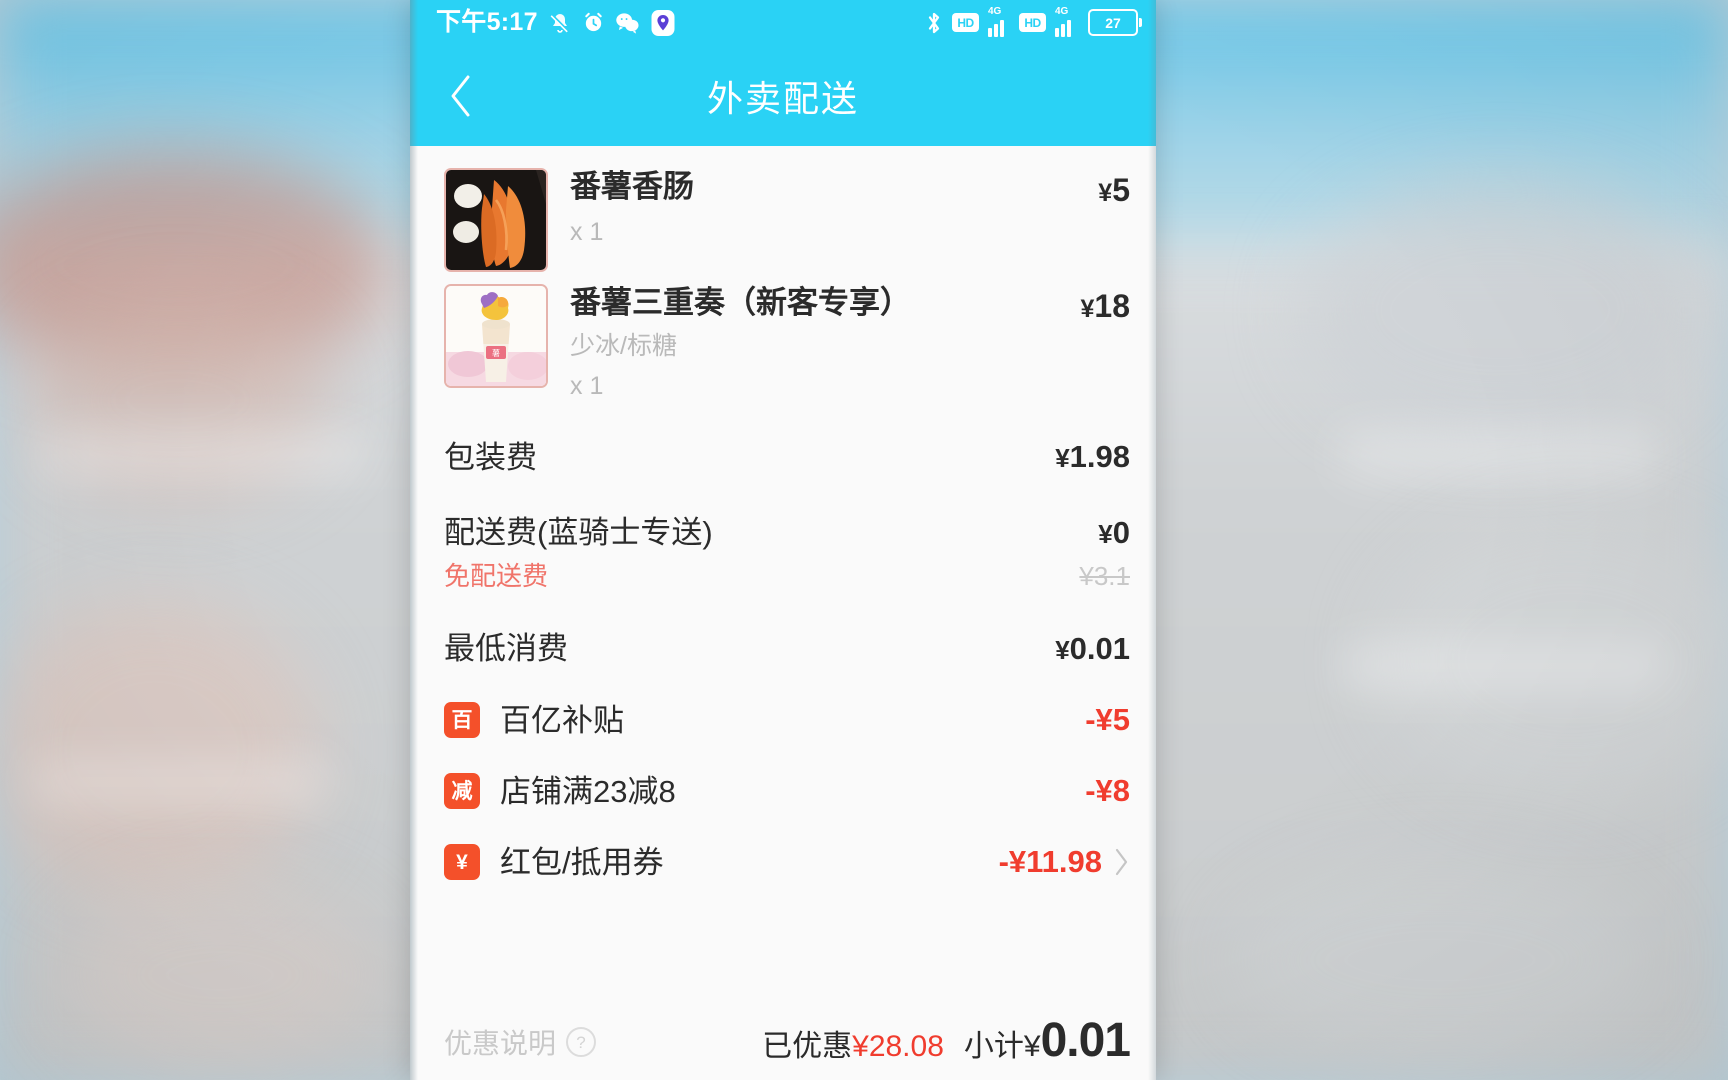 The image size is (1728, 1080). I want to click on nav-bar: 外卖配送, so click(783, 95).